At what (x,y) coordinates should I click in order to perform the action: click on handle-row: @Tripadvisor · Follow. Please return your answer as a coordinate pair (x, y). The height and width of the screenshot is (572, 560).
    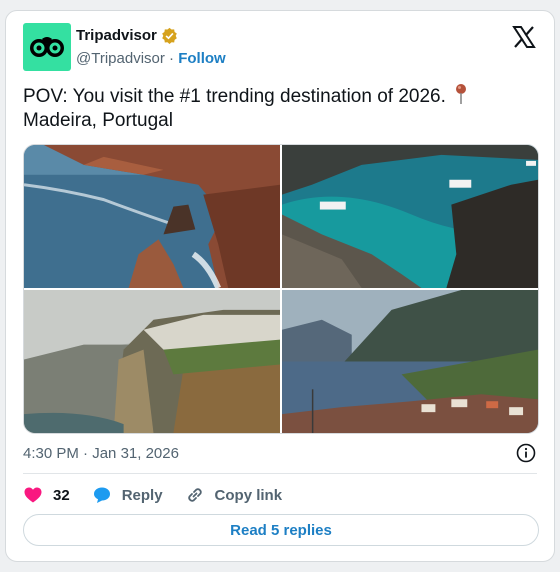
    Looking at the image, I should click on (151, 58).